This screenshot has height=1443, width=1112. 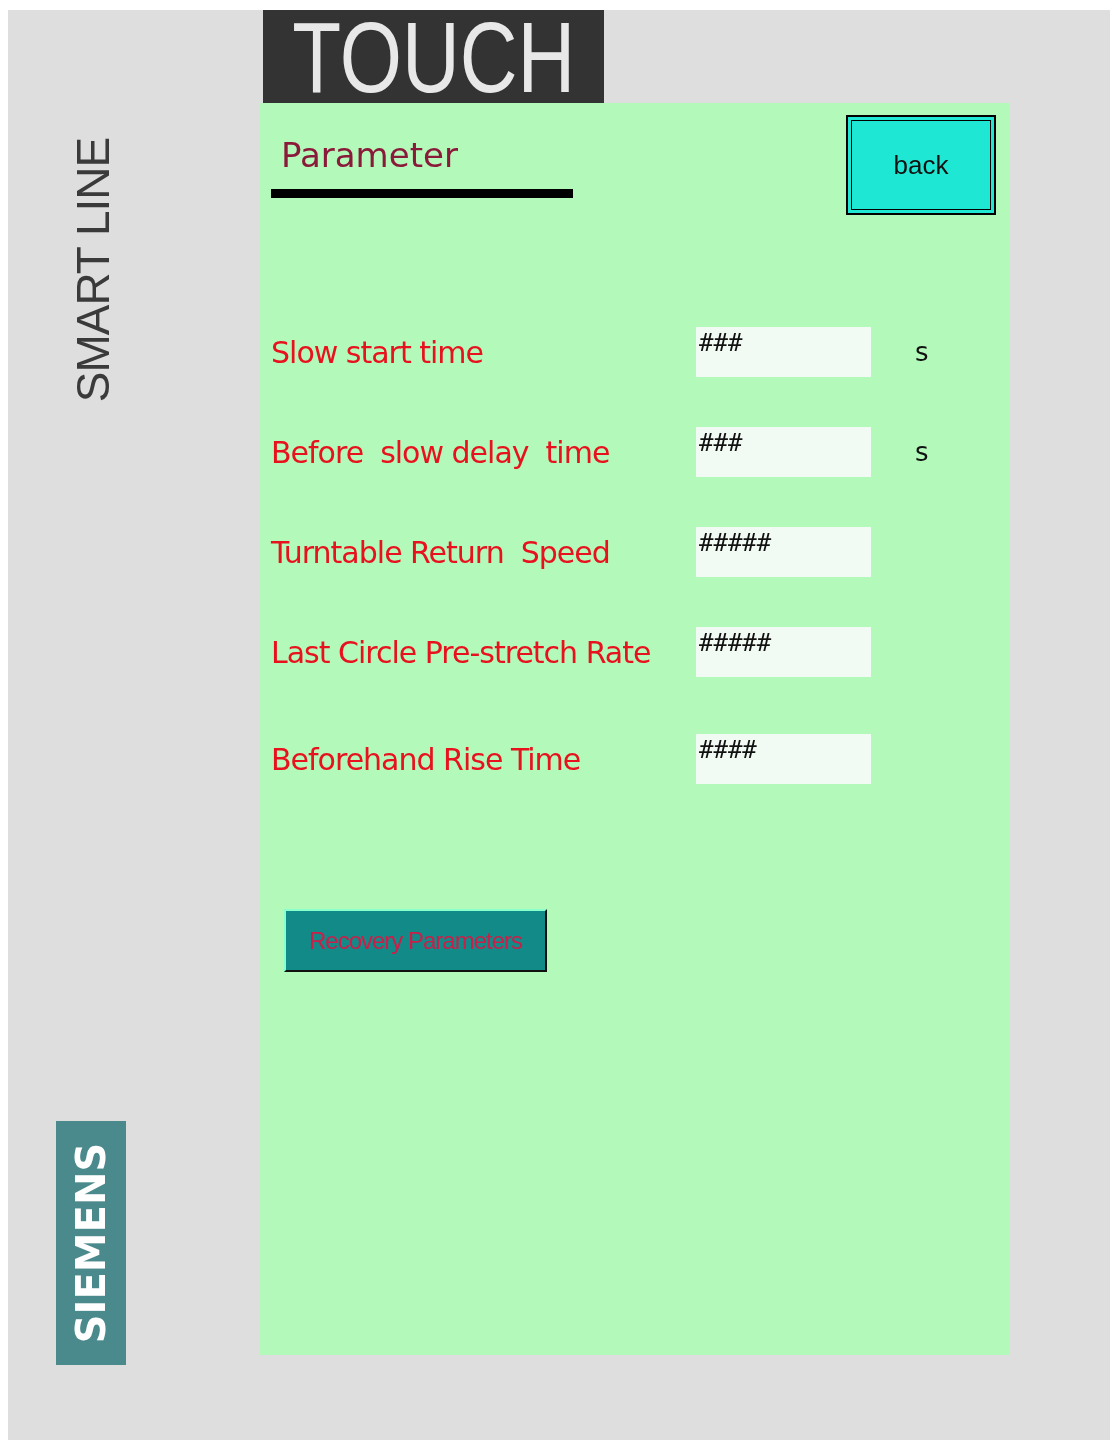 I want to click on parameter-label: Last Circle Pre-stretch Rate, so click(x=461, y=652).